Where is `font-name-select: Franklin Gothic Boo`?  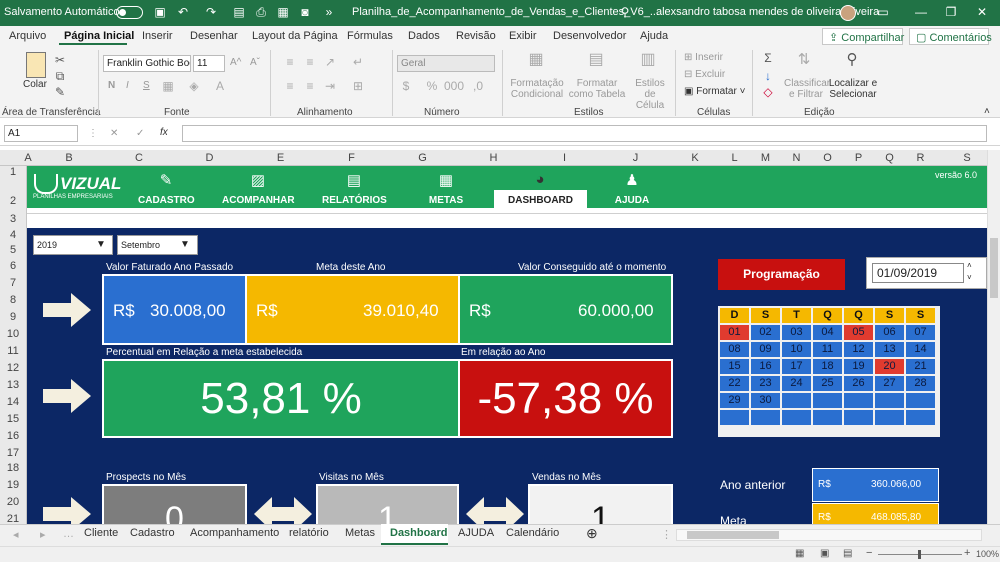
font-name-select: Franklin Gothic Boo is located at coordinates (147, 63).